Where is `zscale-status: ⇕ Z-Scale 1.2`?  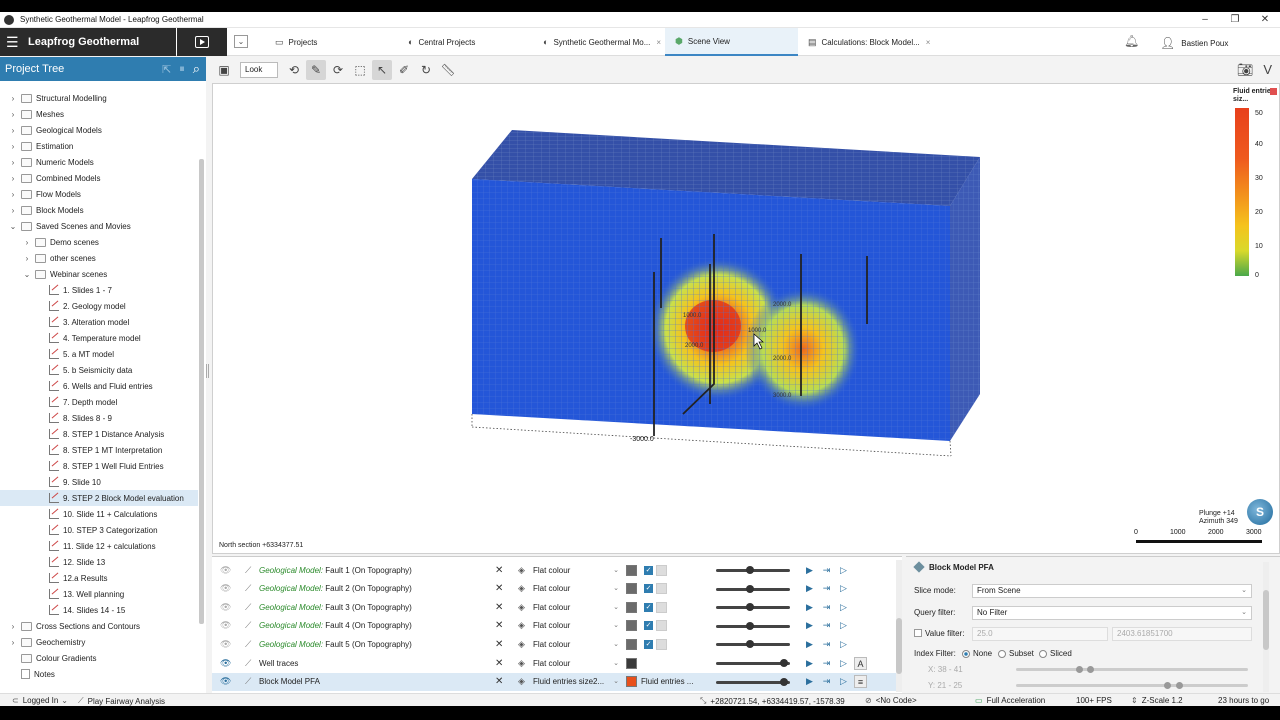 zscale-status: ⇕ Z-Scale 1.2 is located at coordinates (1157, 700).